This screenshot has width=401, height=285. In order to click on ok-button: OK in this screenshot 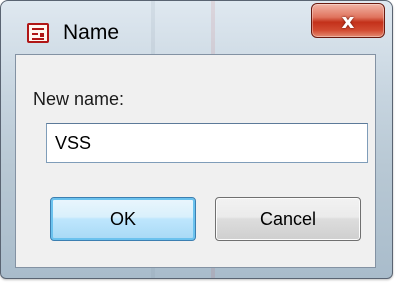, I will do `click(123, 219)`.